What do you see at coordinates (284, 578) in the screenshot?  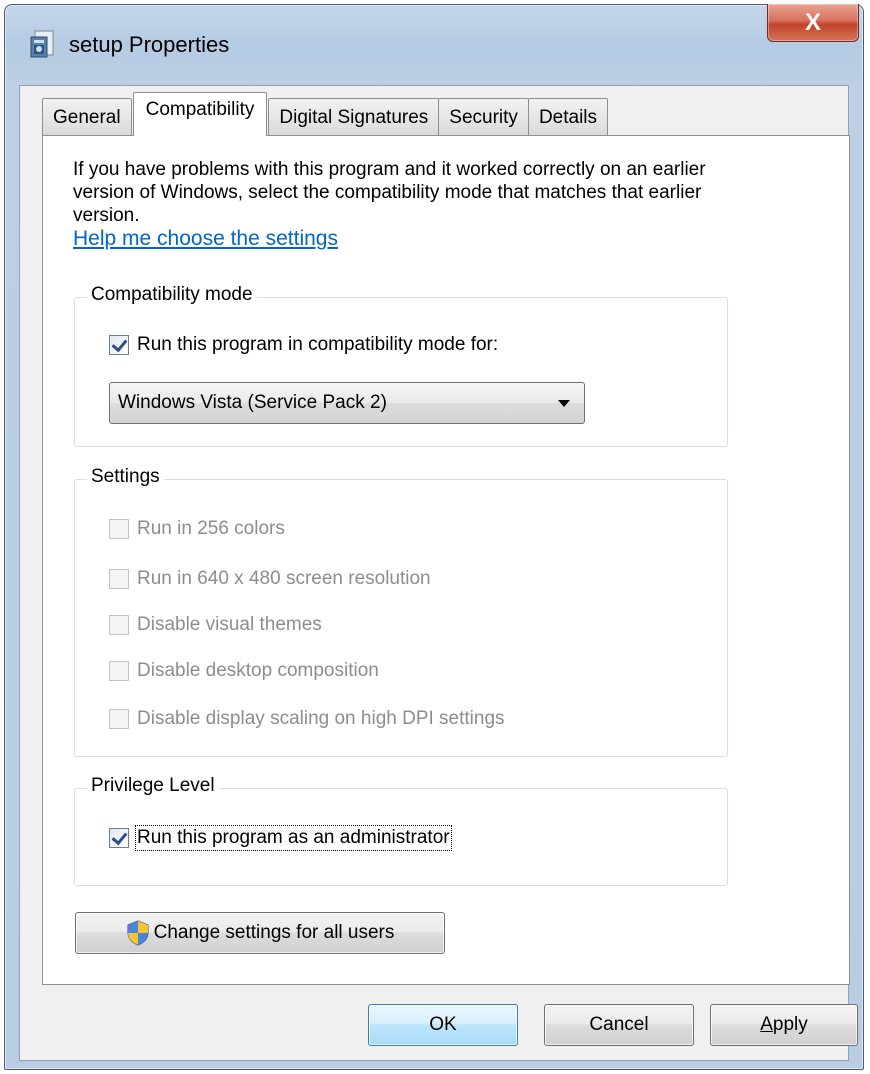 I see `option-640x480-label: Run in 640 x 480 screen resolution` at bounding box center [284, 578].